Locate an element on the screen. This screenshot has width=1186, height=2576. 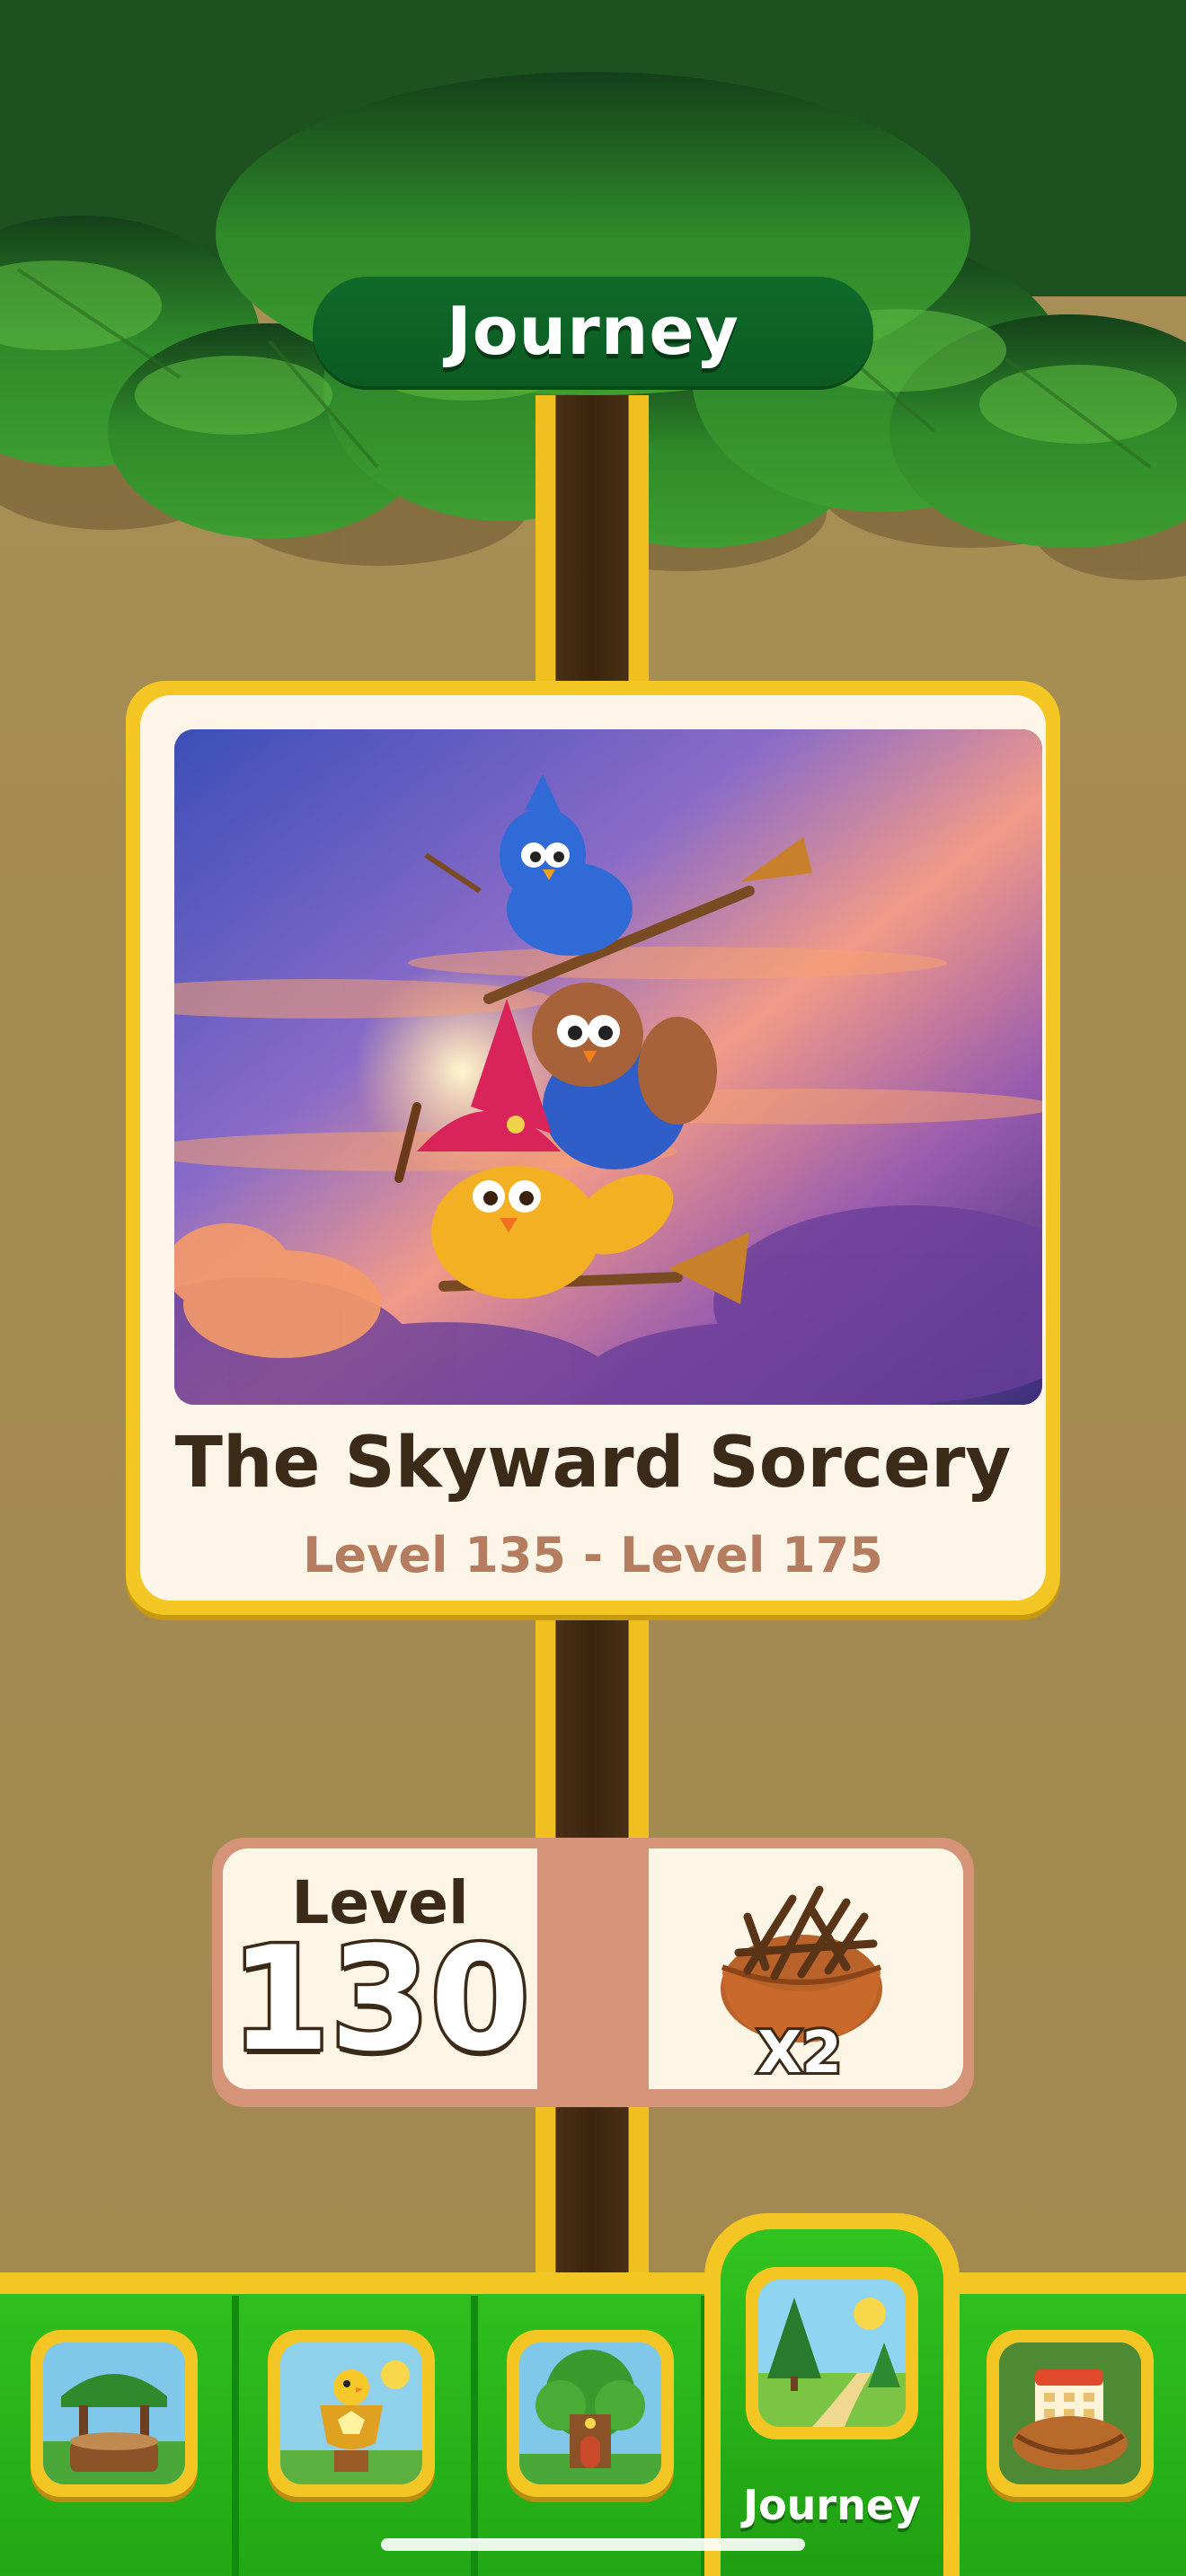
reward-multiplier: X2 is located at coordinates (800, 2053).